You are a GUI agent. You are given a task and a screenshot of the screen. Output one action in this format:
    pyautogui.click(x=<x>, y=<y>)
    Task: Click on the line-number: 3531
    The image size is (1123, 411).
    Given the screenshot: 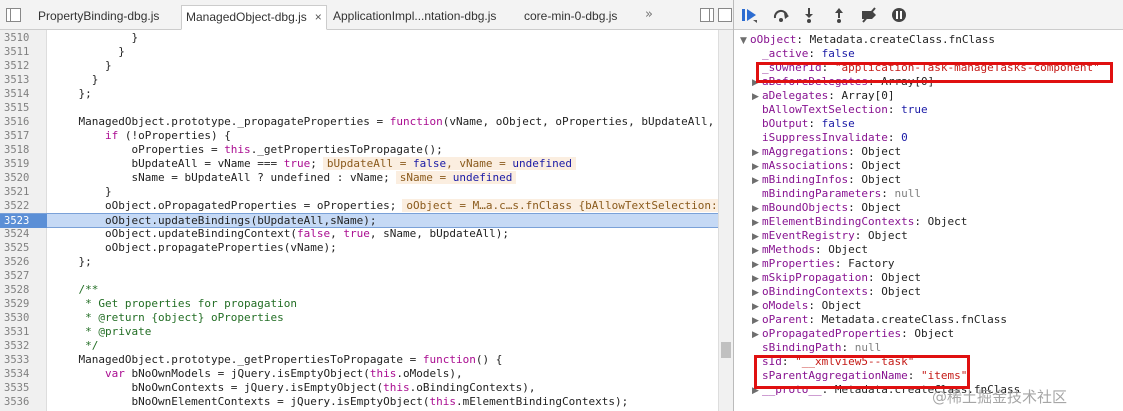 What is the action you would take?
    pyautogui.click(x=23, y=332)
    